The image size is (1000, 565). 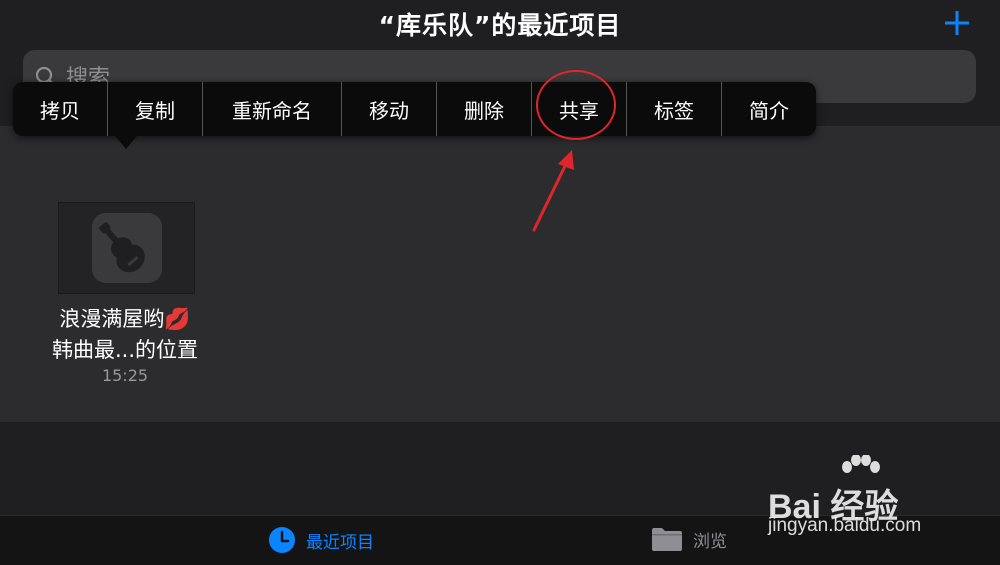 What do you see at coordinates (674, 109) in the screenshot?
I see `menu-item-tags: 标签` at bounding box center [674, 109].